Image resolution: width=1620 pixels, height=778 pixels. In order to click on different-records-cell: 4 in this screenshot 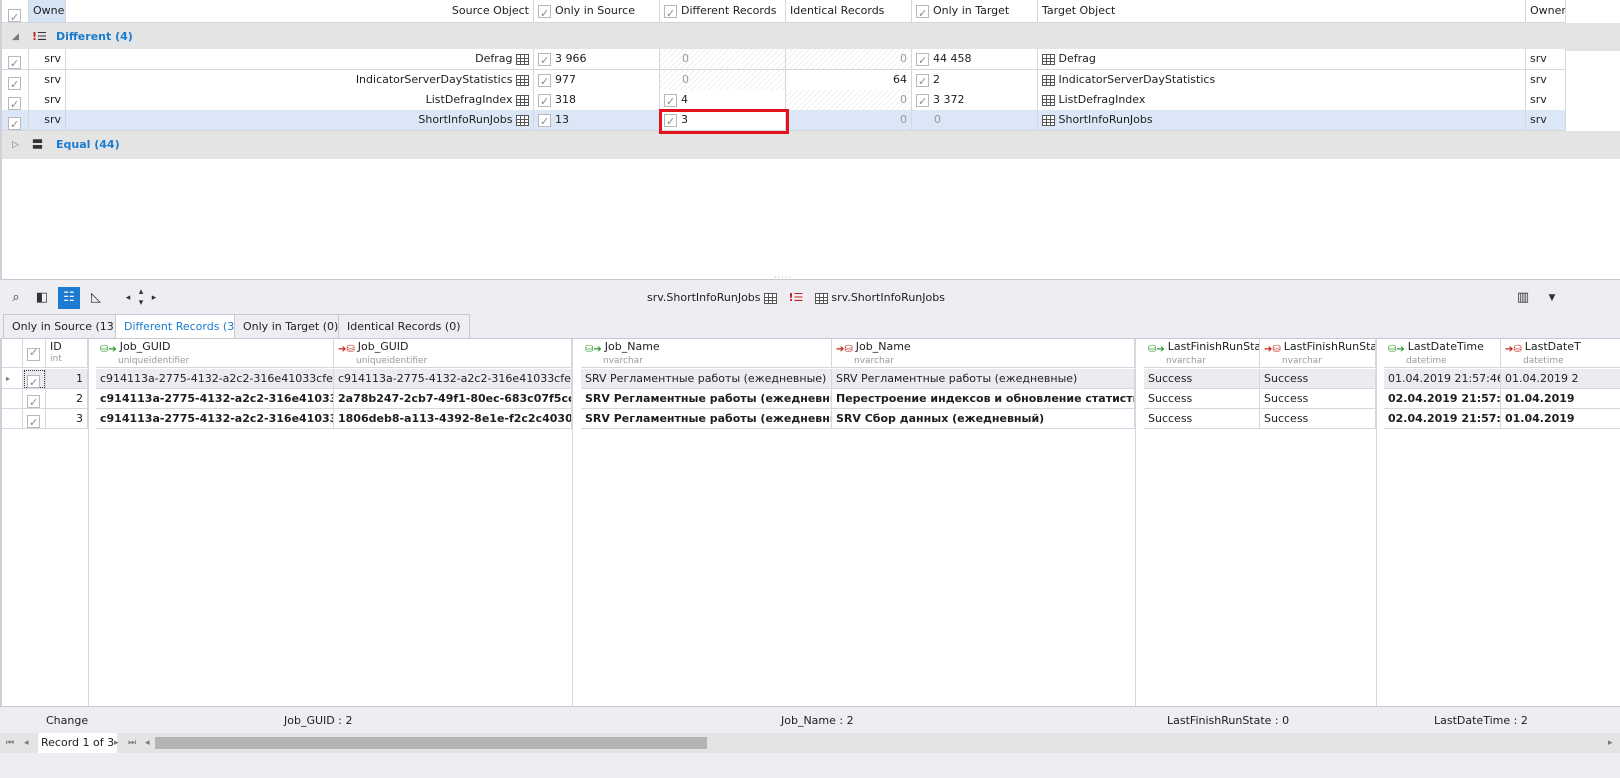, I will do `click(723, 100)`.